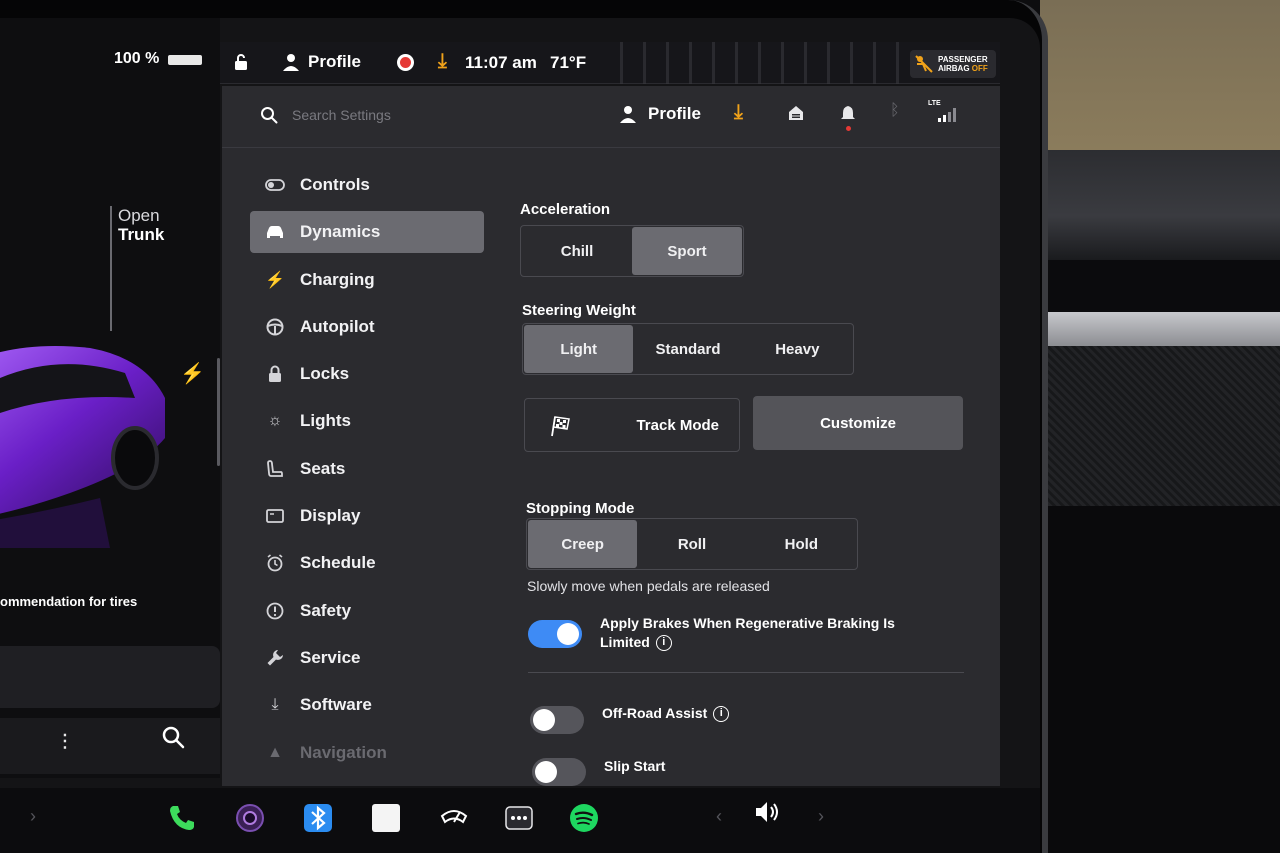  What do you see at coordinates (367, 611) in the screenshot?
I see `nav-item-safety: Safety` at bounding box center [367, 611].